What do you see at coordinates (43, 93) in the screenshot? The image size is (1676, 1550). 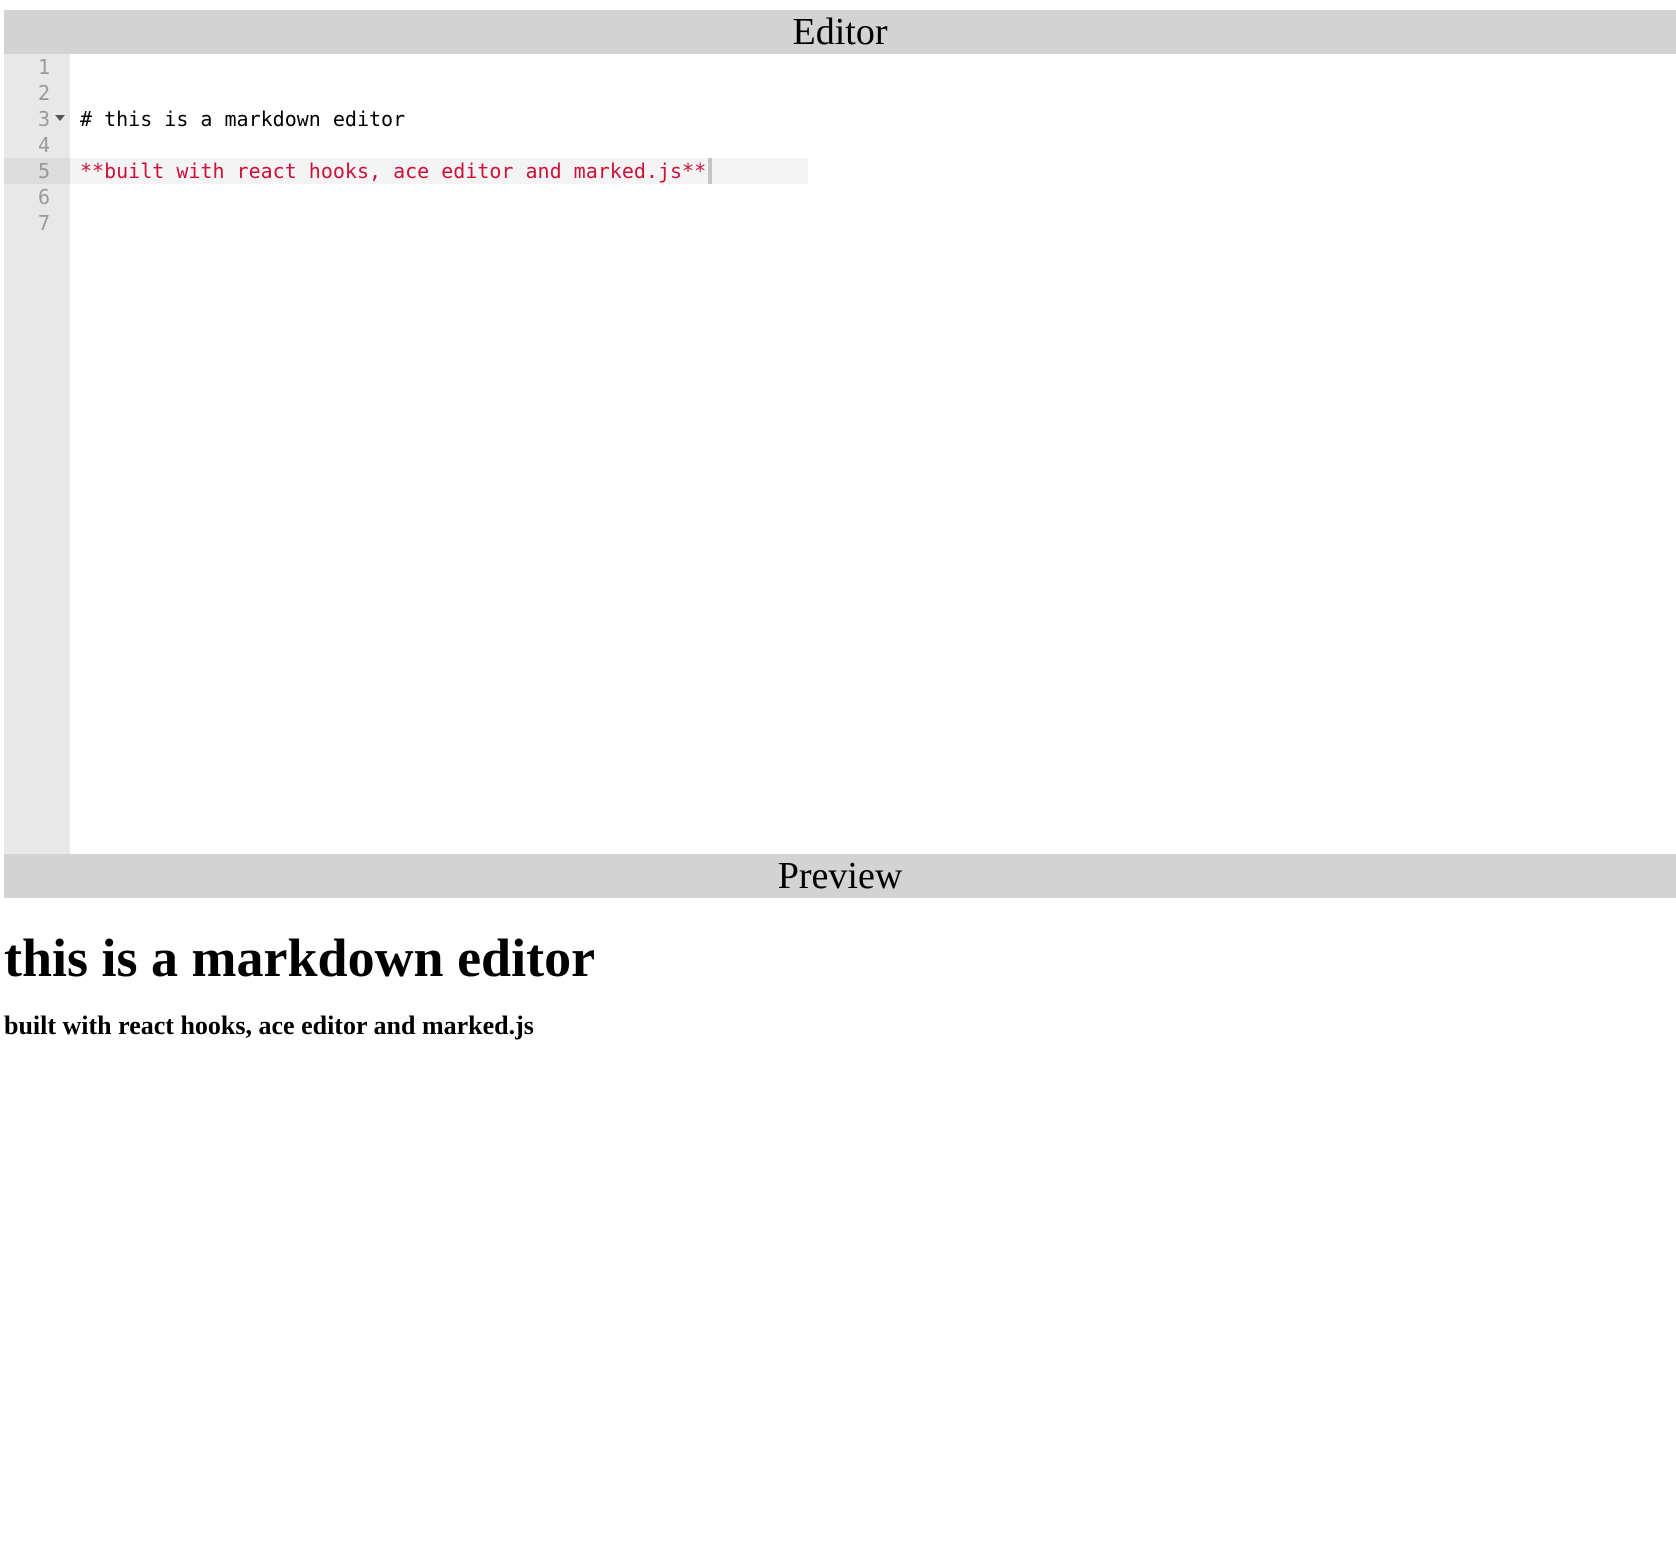 I see `line-number: 2` at bounding box center [43, 93].